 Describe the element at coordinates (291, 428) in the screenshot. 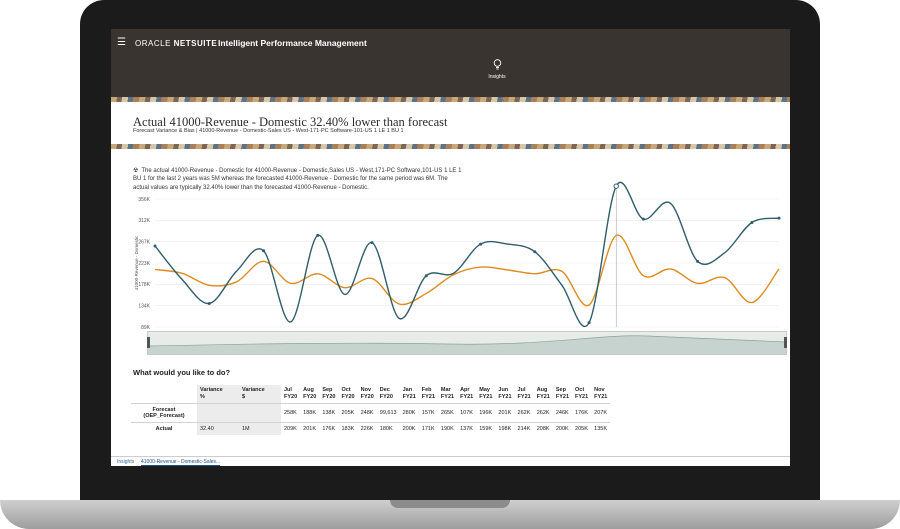

I see `table-cell: 209K` at that location.